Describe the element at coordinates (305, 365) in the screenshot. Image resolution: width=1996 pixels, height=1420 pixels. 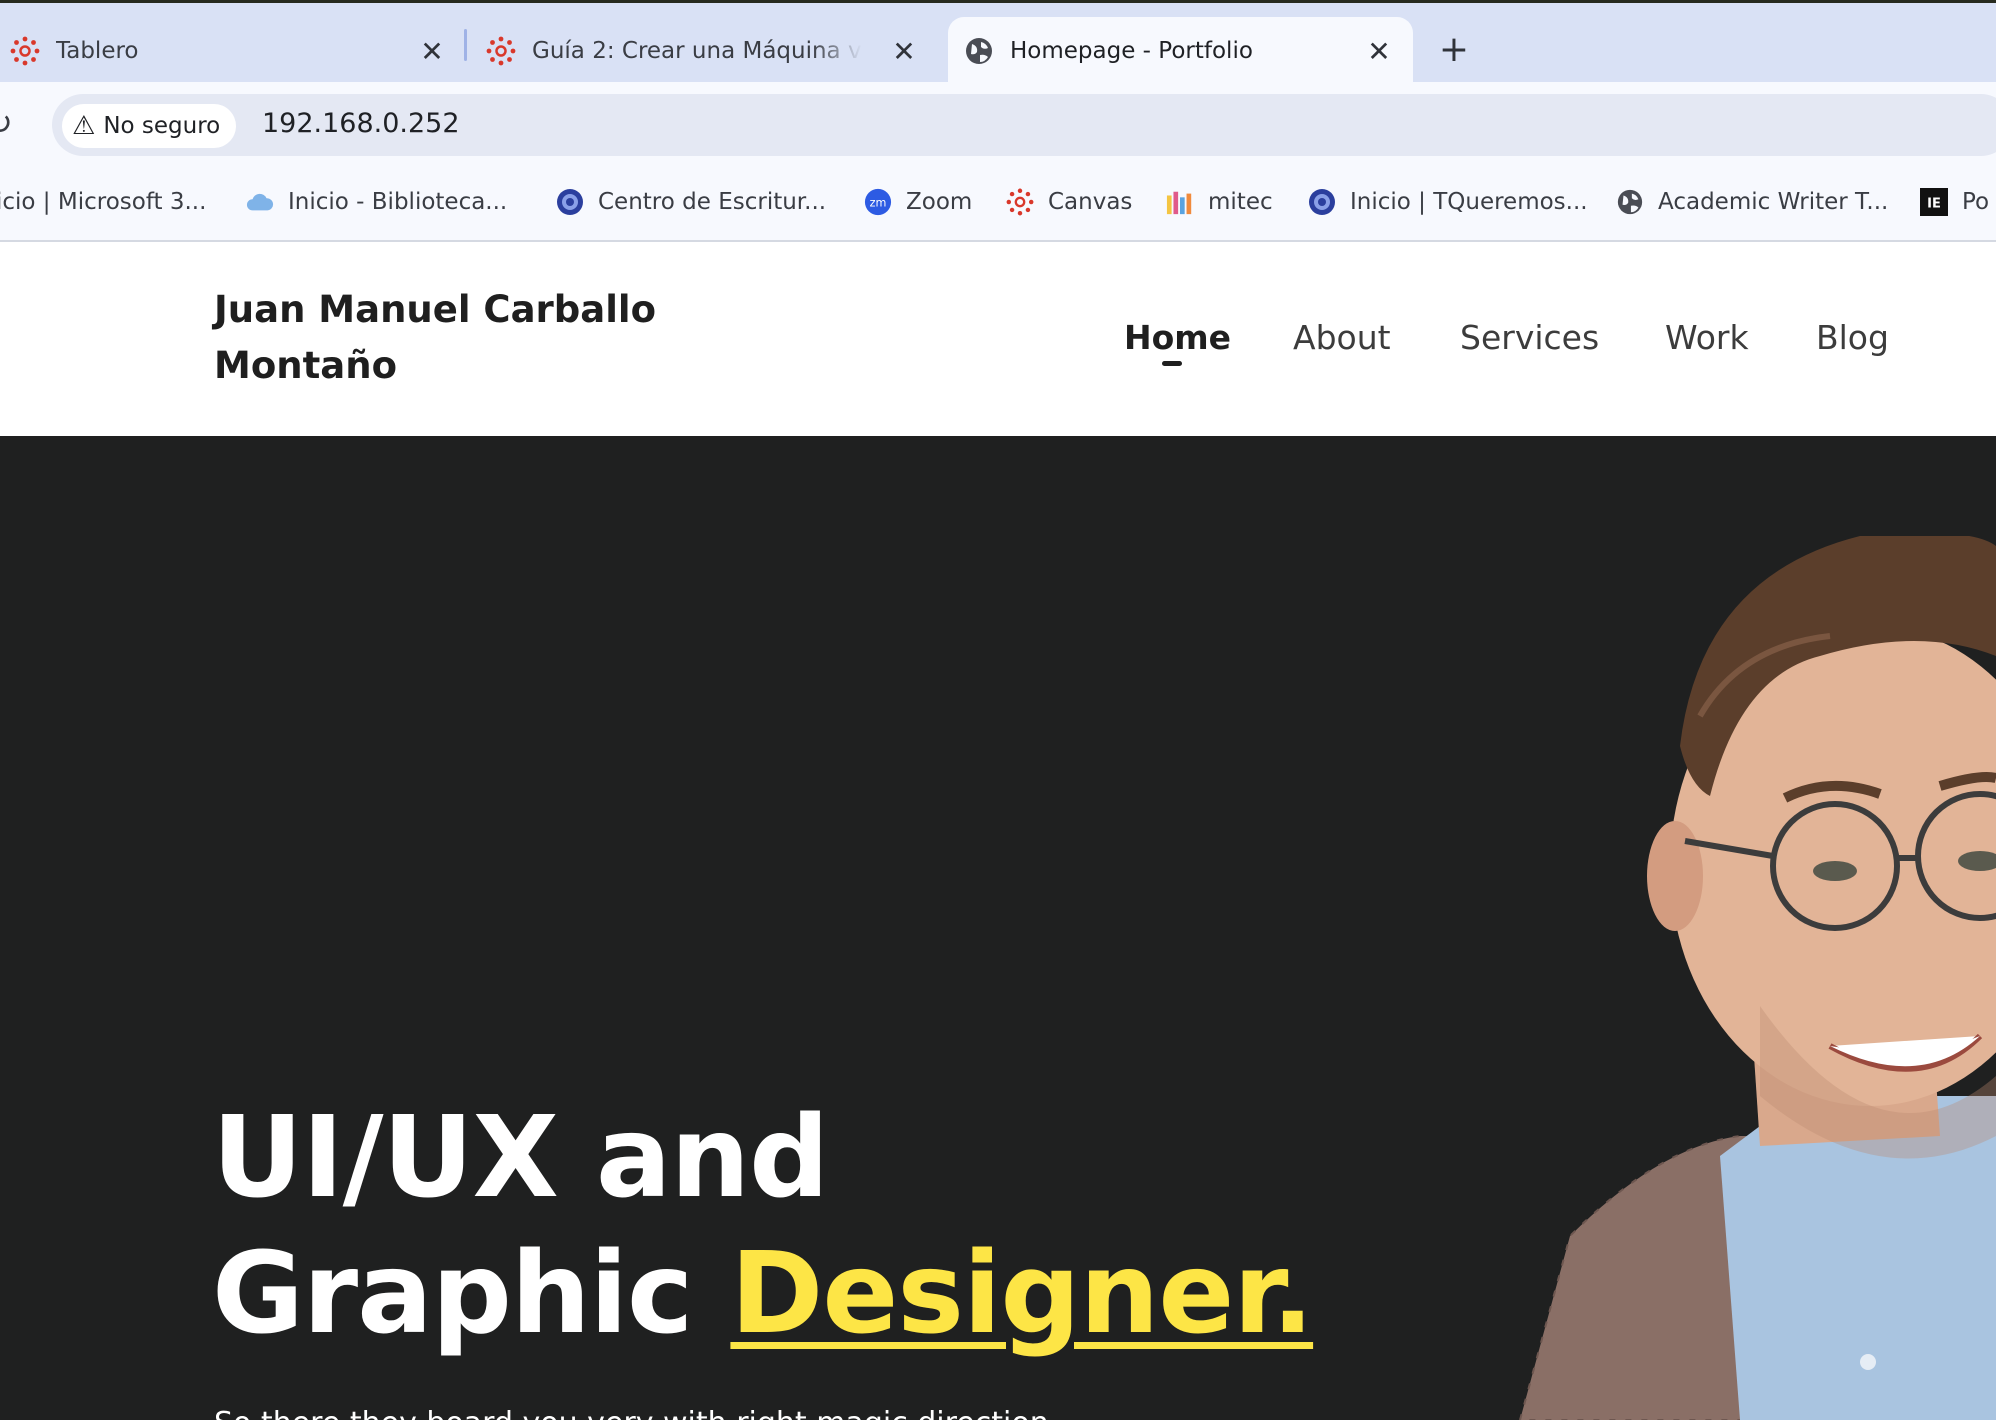
I see `logo-line-2: Montaño` at that location.